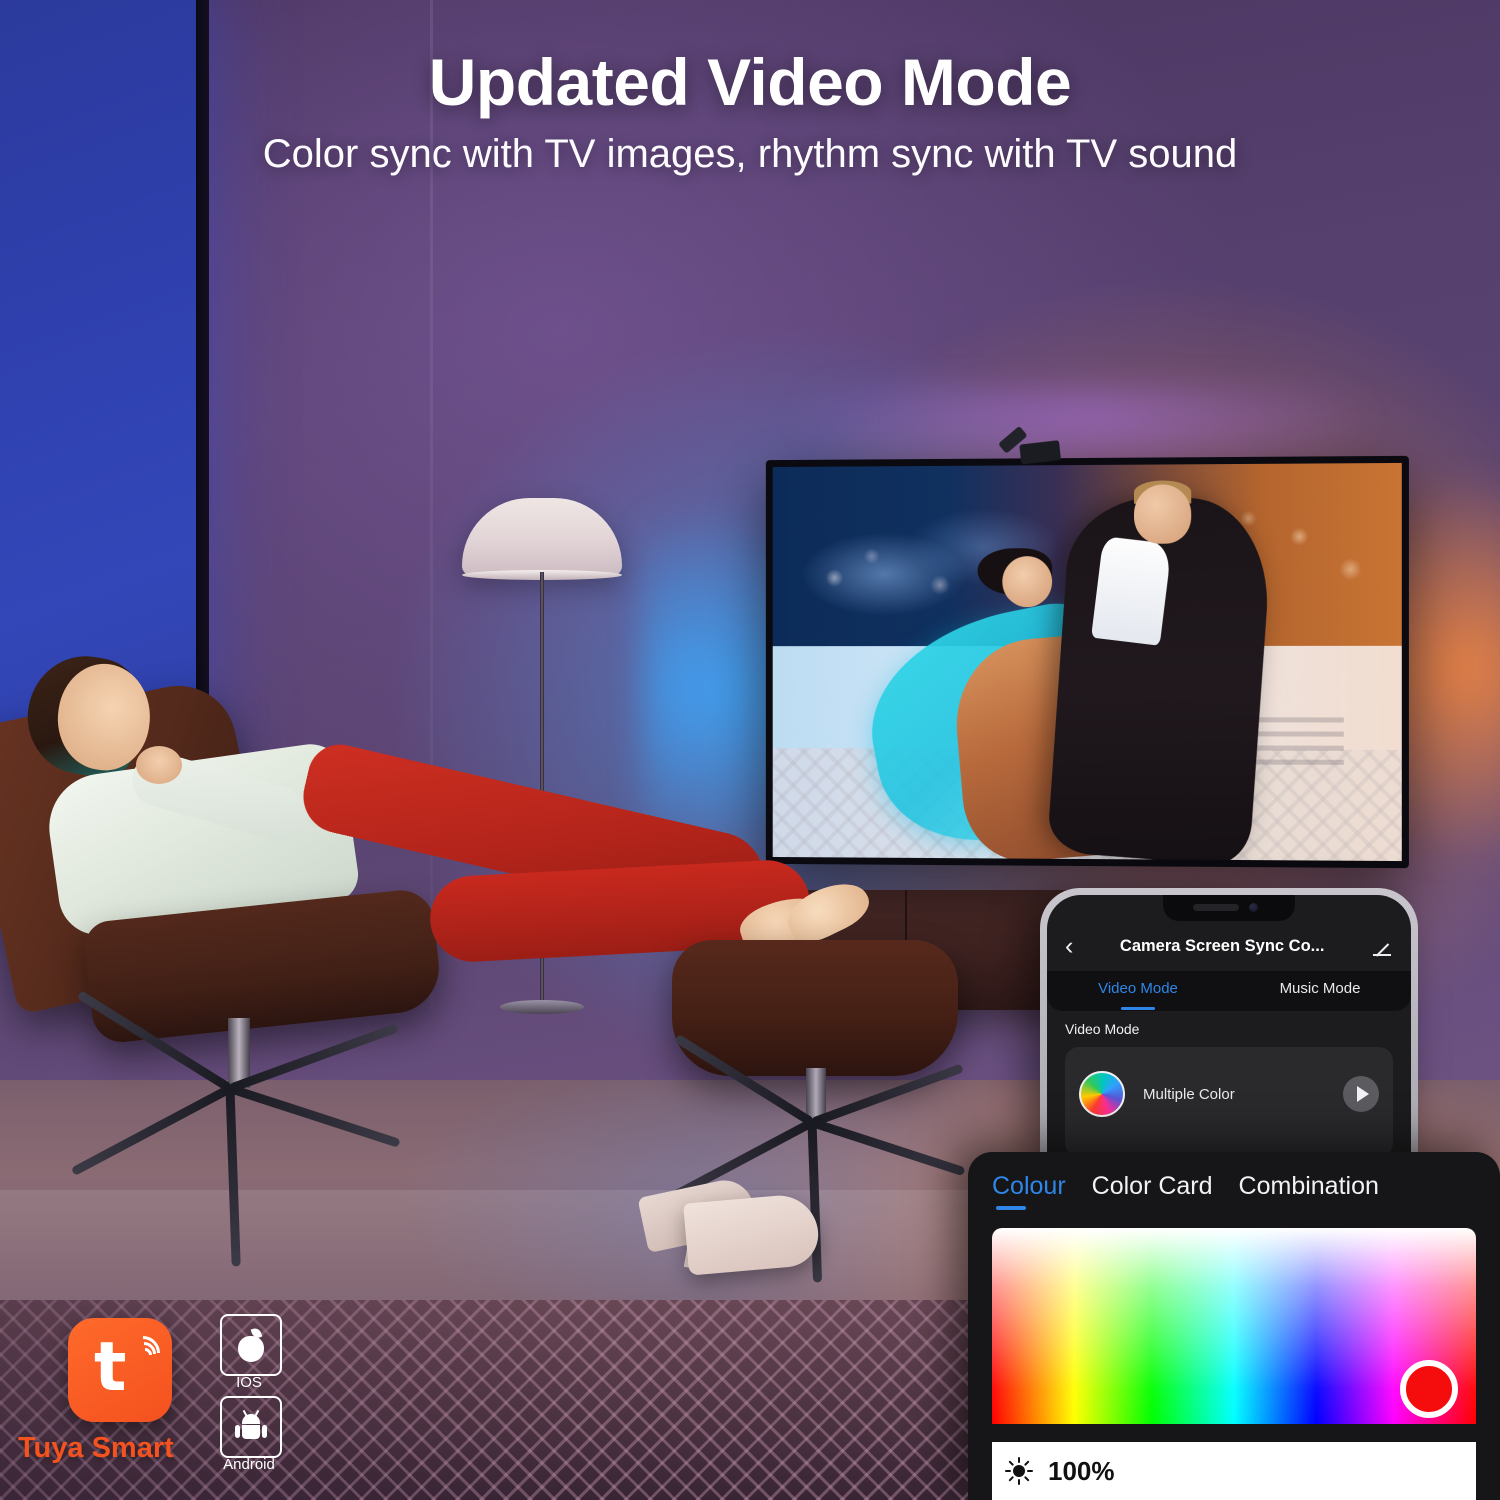  Describe the element at coordinates (159, 765) in the screenshot. I see `person-hand` at that location.